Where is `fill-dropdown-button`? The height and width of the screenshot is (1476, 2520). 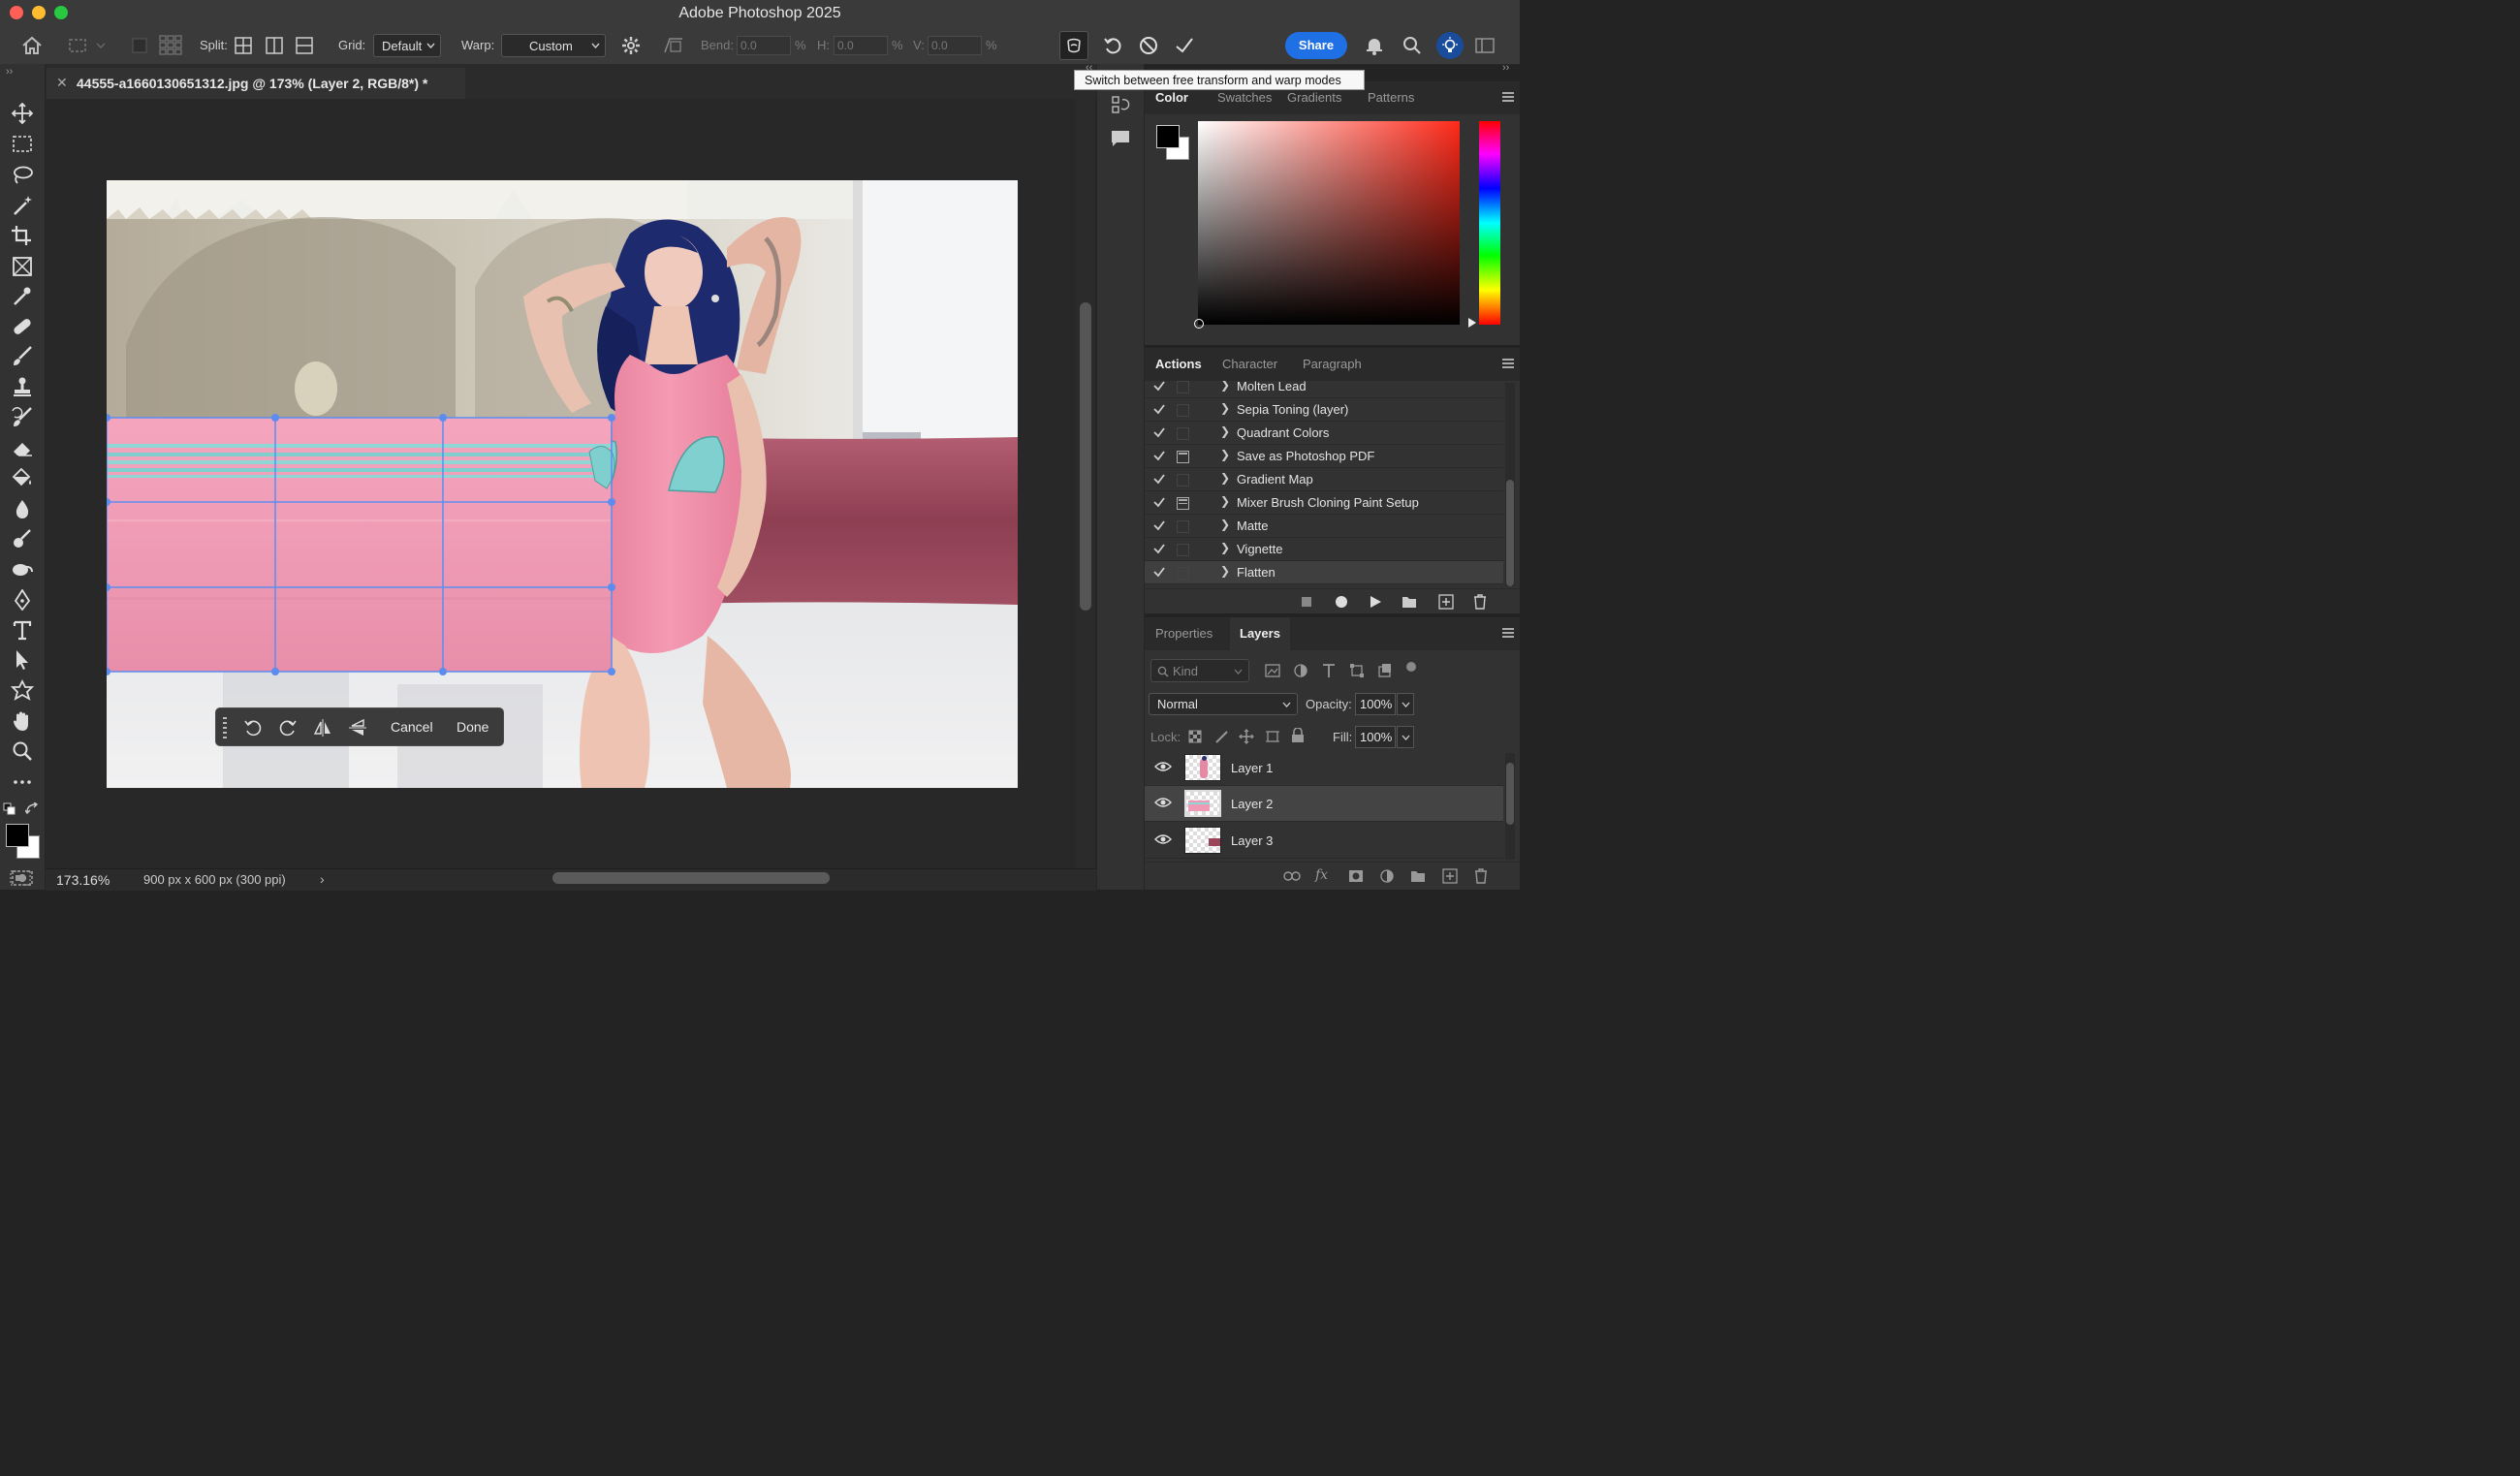
fill-dropdown-button is located at coordinates (1405, 737).